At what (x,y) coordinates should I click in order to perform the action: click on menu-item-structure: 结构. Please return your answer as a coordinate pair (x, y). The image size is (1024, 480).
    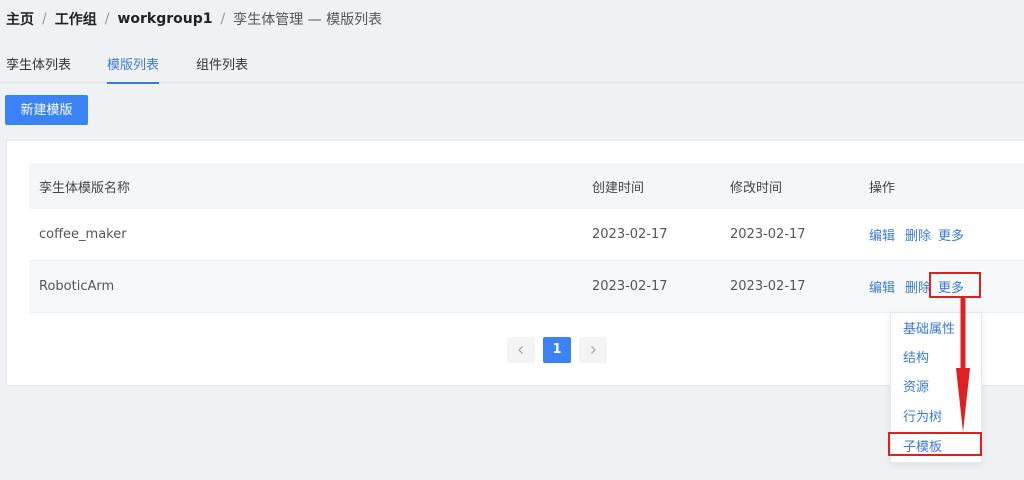
    Looking at the image, I should click on (916, 356).